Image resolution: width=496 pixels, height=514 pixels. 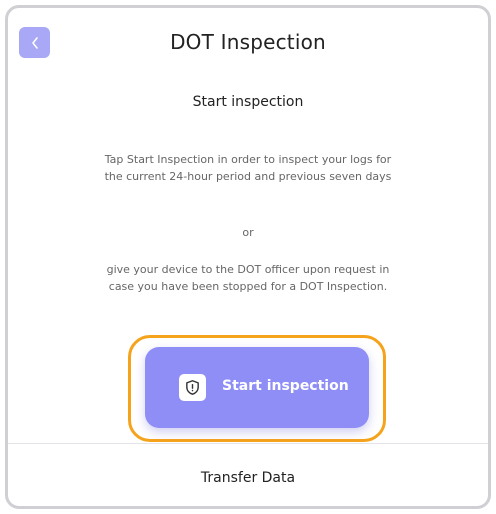 I want to click on start-inspection-button: Start inspection, so click(x=257, y=387).